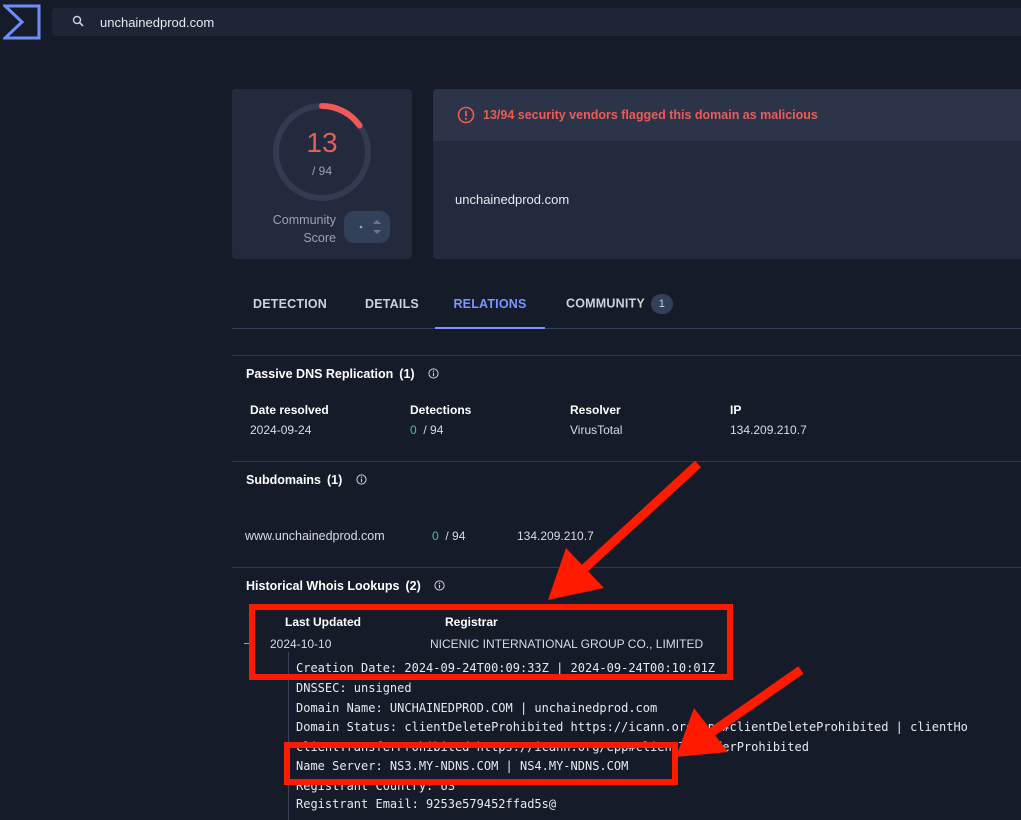 This screenshot has height=820, width=1021. I want to click on resolution-date: 2024-09-24, so click(281, 430).